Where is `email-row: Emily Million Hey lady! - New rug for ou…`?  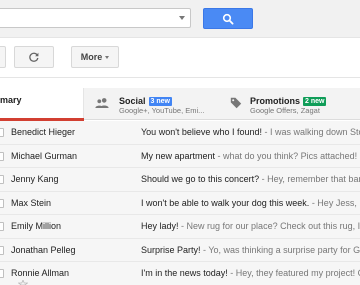 email-row: Emily Million Hey lady! - New rug for ou… is located at coordinates (180, 227).